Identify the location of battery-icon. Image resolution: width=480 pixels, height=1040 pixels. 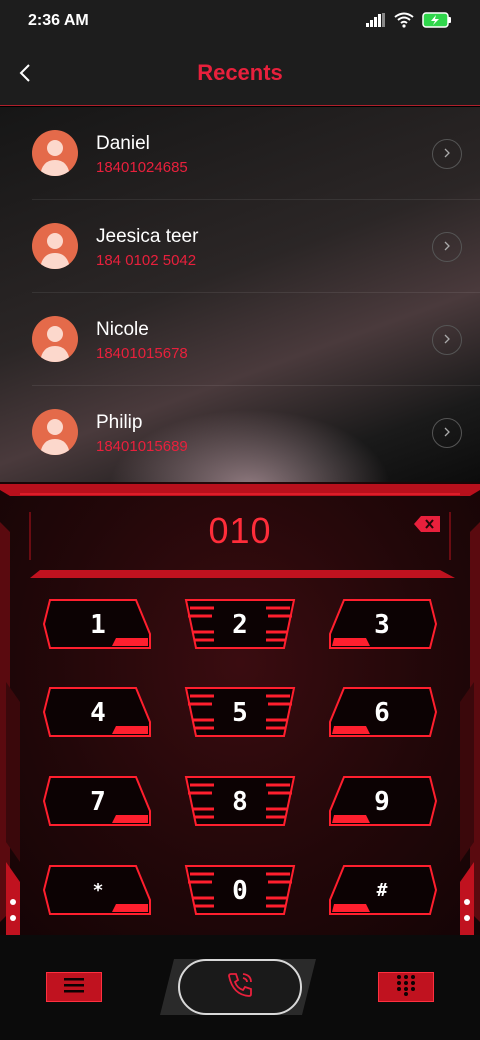
(437, 22).